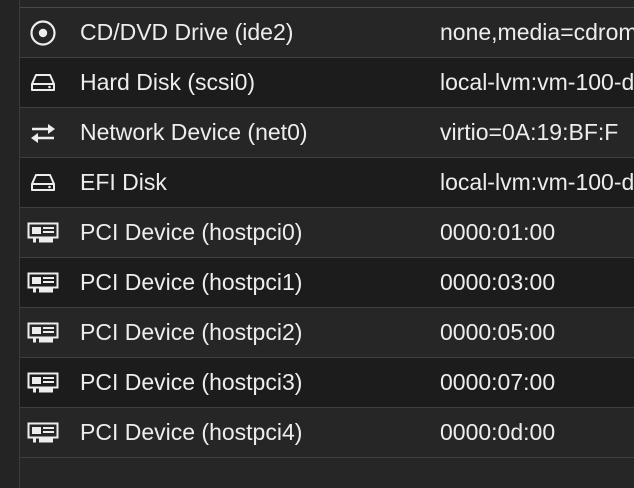 This screenshot has width=634, height=488. Describe the element at coordinates (327, 33) in the screenshot. I see `hardware-row-cdrom: CD/DVD Drive (ide2) none,media=cdrom` at that location.